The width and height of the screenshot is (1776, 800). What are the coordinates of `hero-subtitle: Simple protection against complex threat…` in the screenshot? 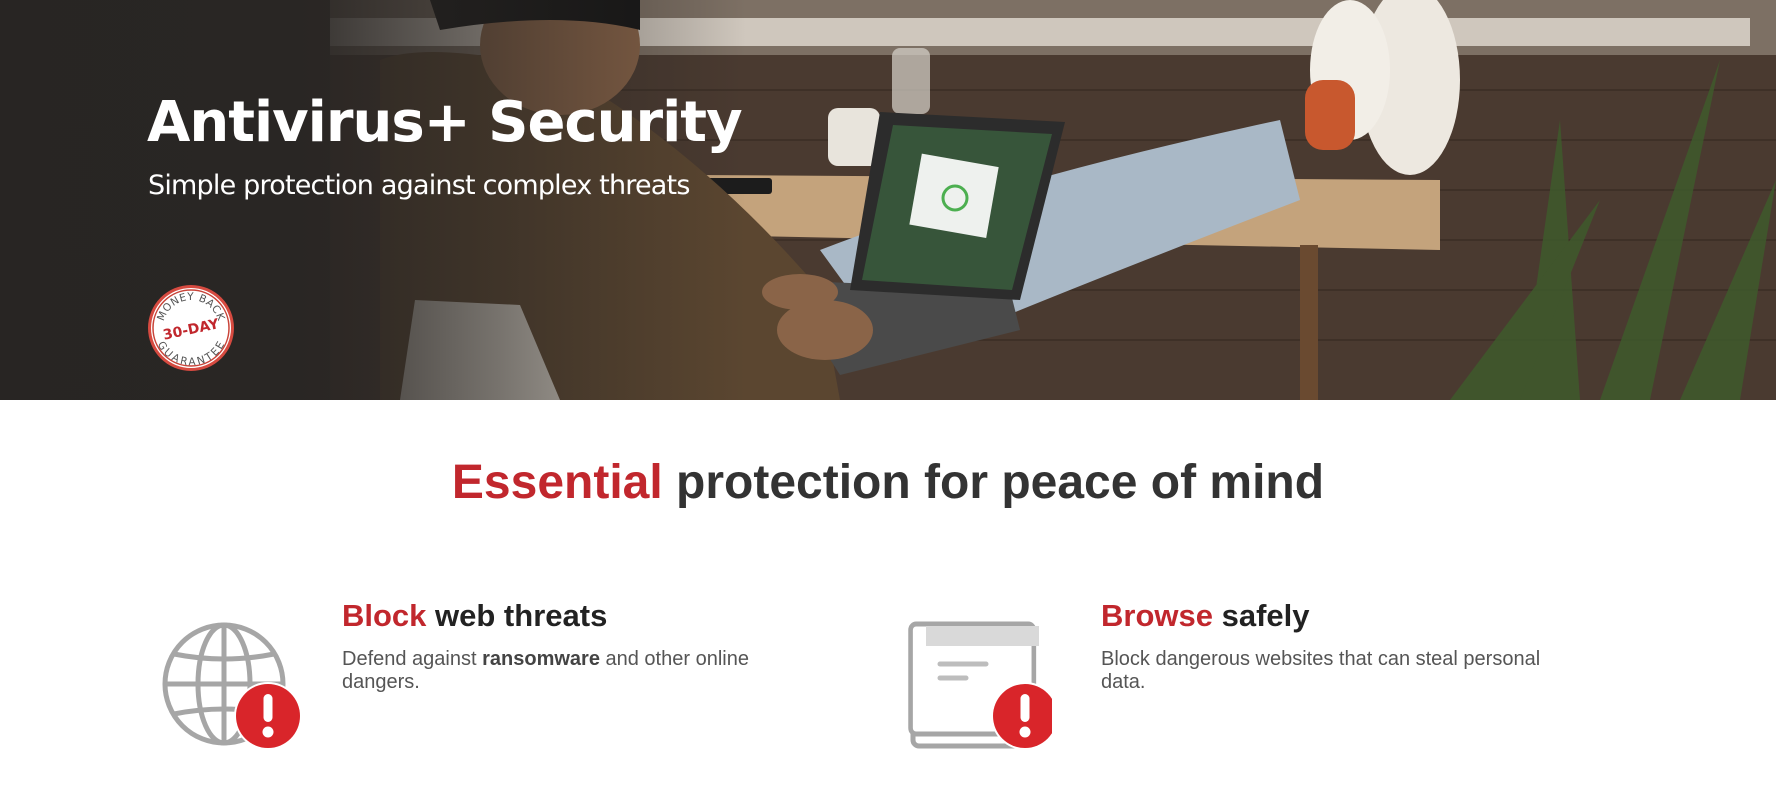 It's located at (419, 185).